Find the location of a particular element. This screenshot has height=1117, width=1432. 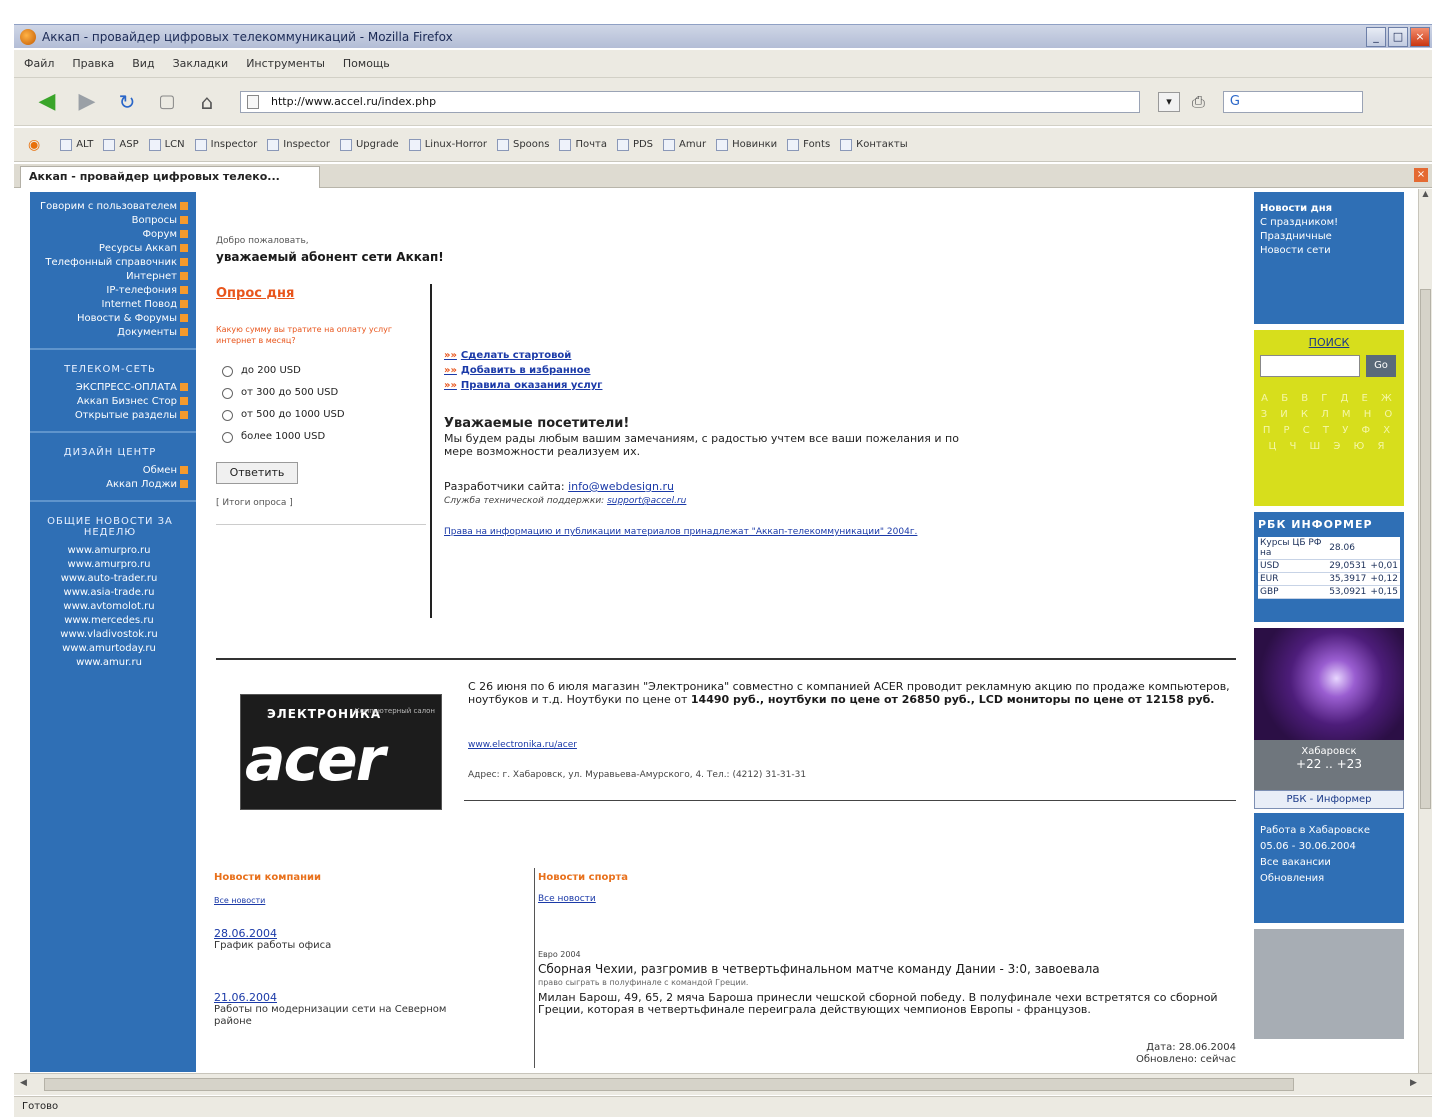

bookmark-item: LCN is located at coordinates (166, 144).